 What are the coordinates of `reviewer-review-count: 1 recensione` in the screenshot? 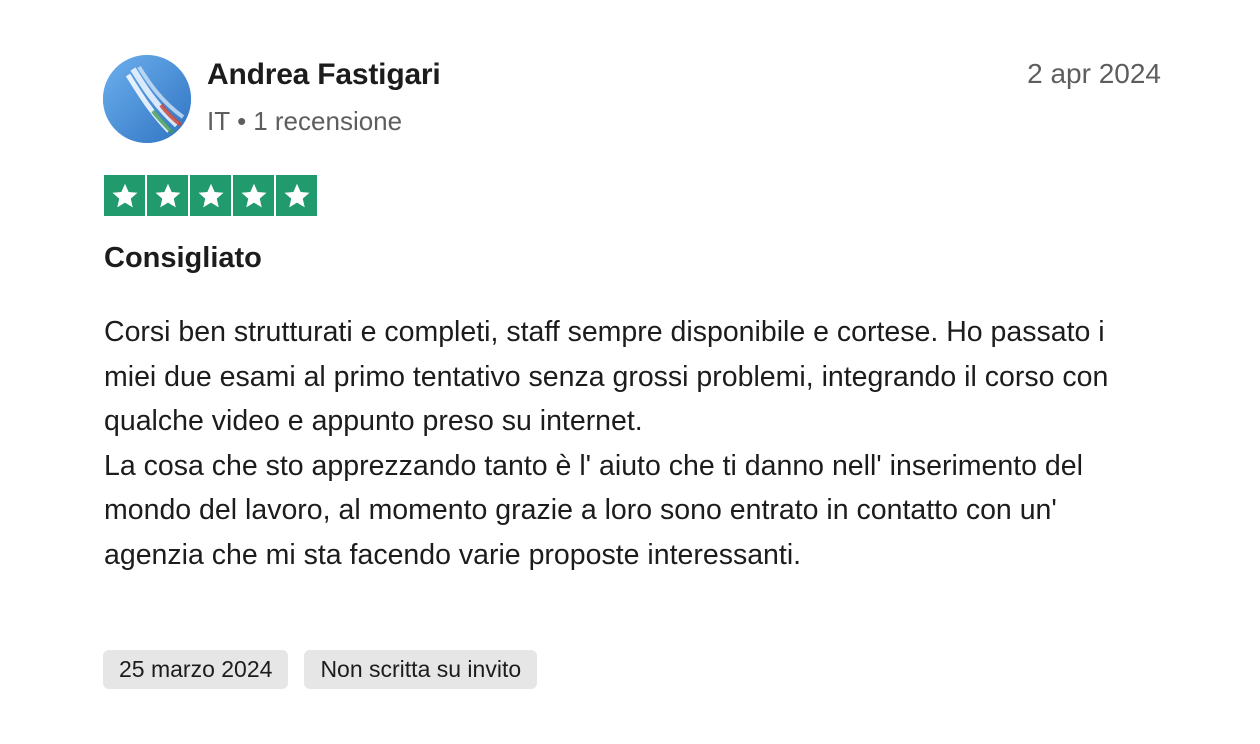 It's located at (327, 121).